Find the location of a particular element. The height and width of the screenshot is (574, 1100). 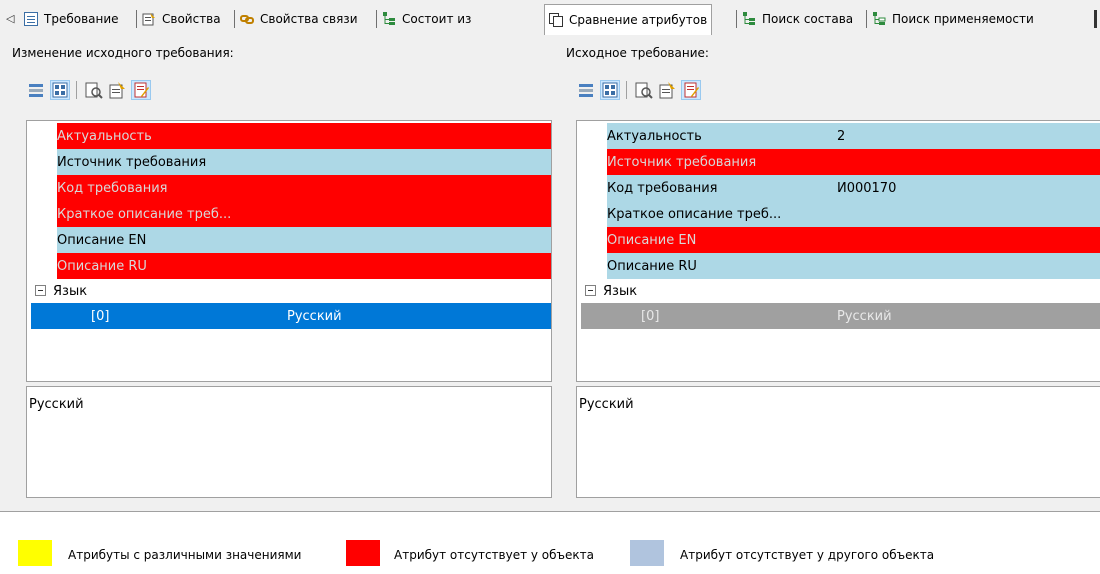

left-toolbar is located at coordinates (90, 90).